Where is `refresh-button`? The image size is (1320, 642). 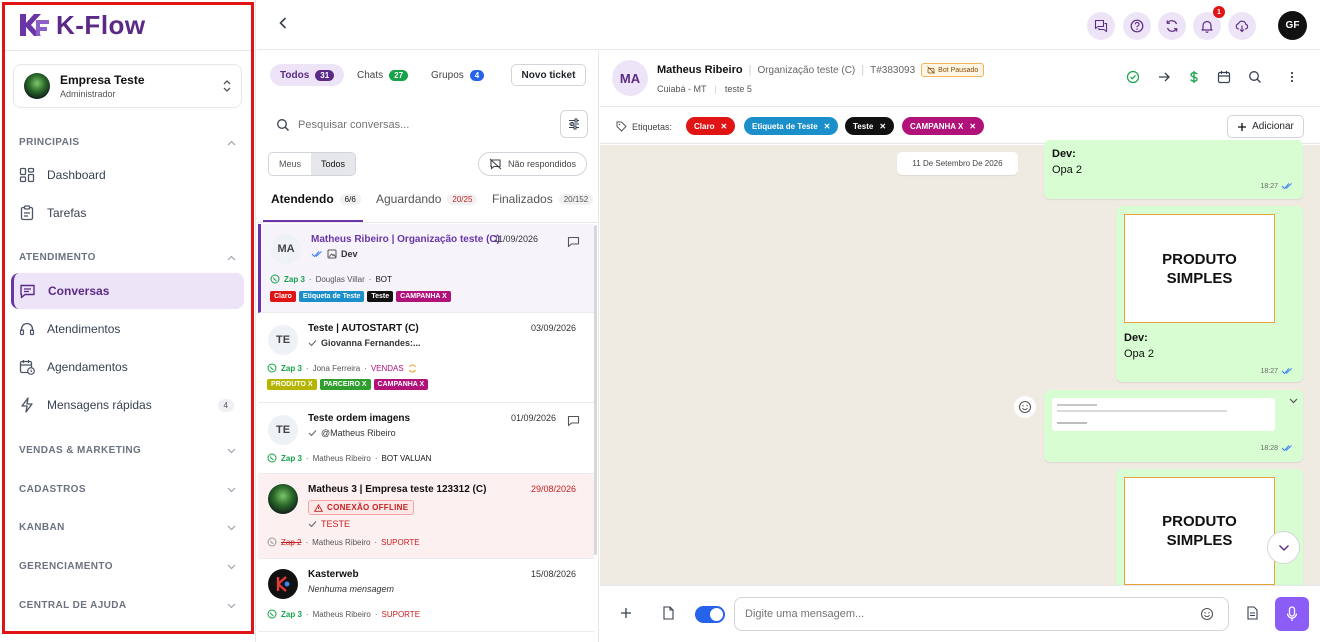
refresh-button is located at coordinates (1172, 26).